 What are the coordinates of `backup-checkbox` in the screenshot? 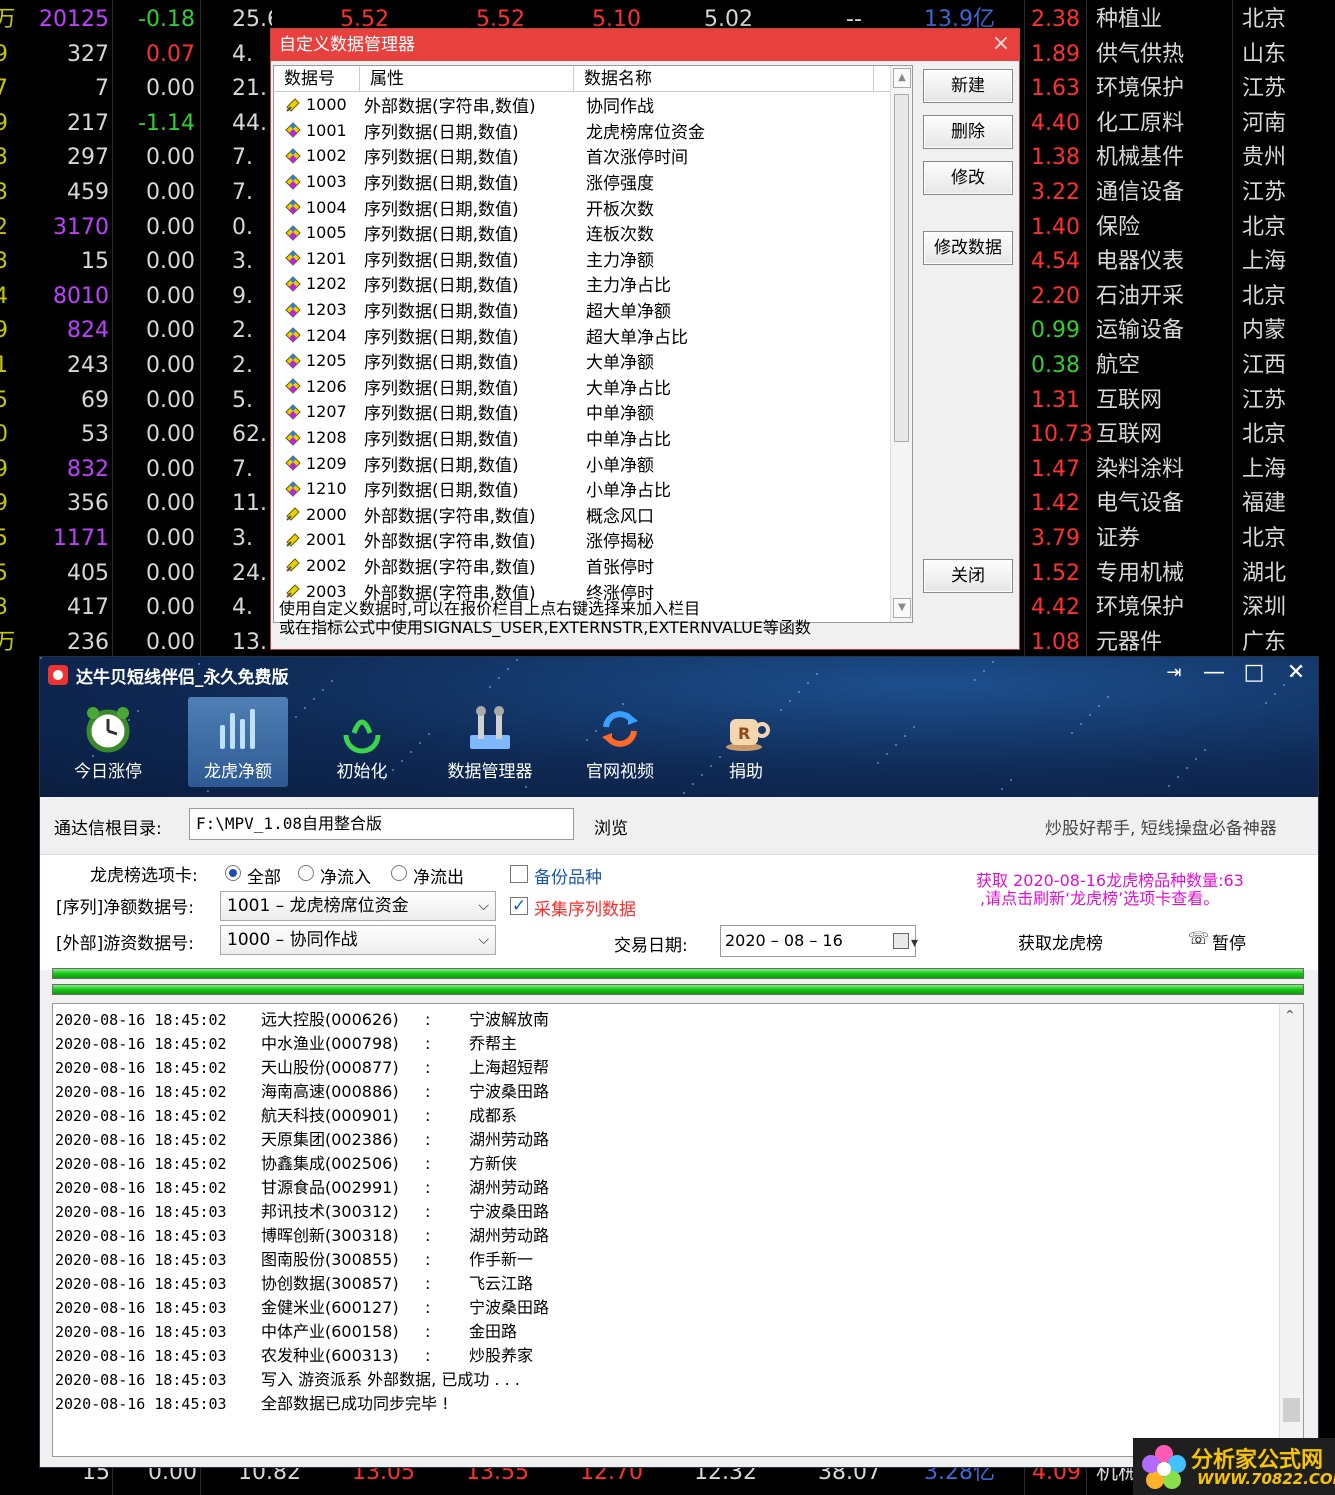 It's located at (519, 874).